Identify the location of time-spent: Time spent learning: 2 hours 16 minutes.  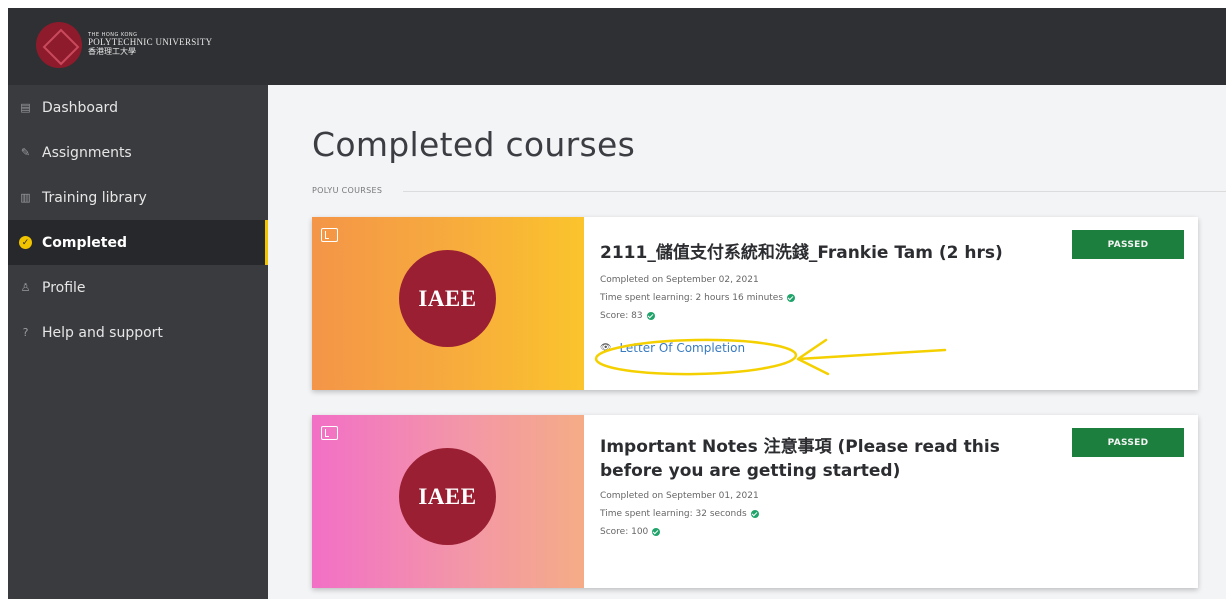
(825, 298).